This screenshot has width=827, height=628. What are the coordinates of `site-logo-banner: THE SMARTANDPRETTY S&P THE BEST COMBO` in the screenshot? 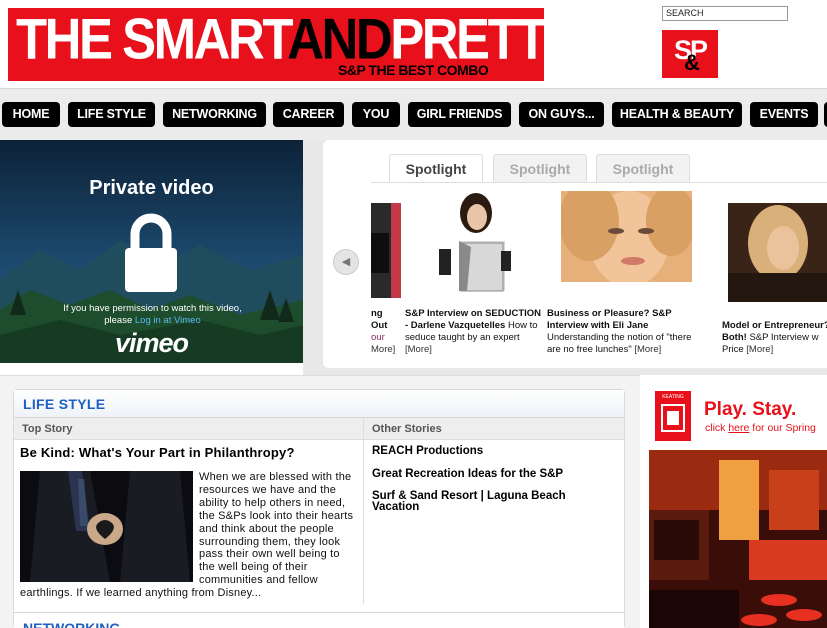 It's located at (293, 44).